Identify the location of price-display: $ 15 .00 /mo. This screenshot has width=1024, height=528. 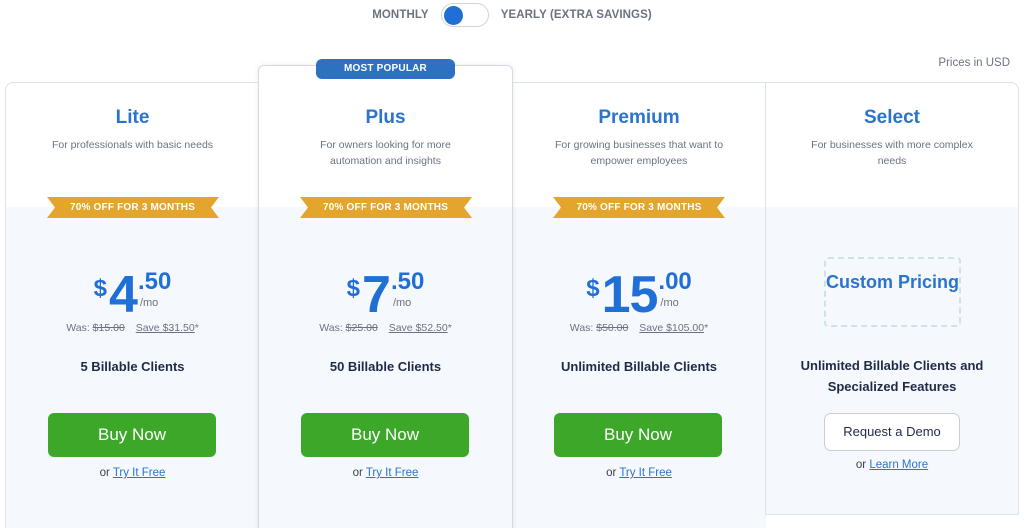
(639, 299).